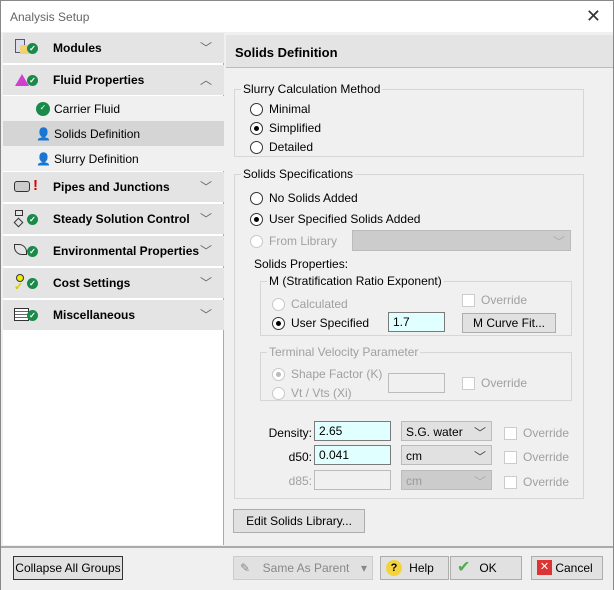 Image resolution: width=614 pixels, height=590 pixels. I want to click on title-bar: Analysis Setup ✕, so click(307, 16).